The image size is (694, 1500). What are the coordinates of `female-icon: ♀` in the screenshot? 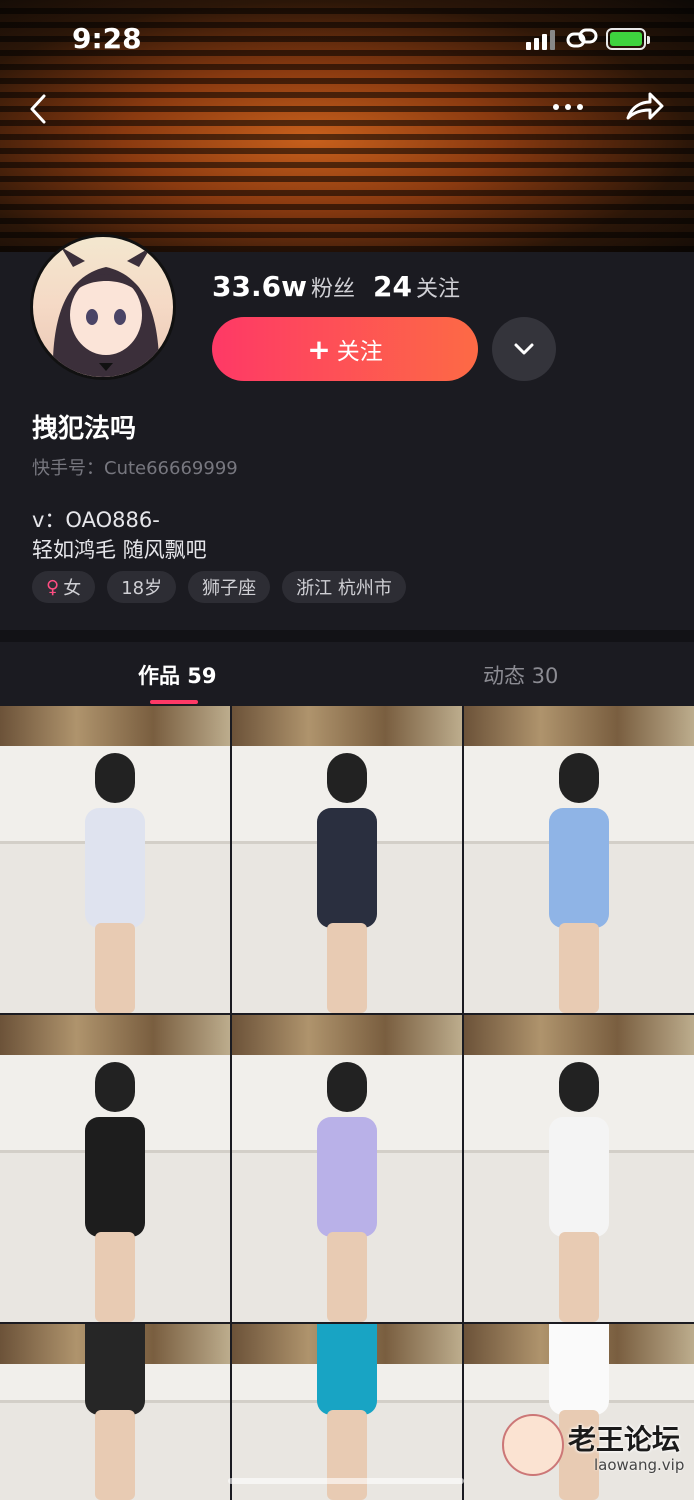 It's located at (53, 587).